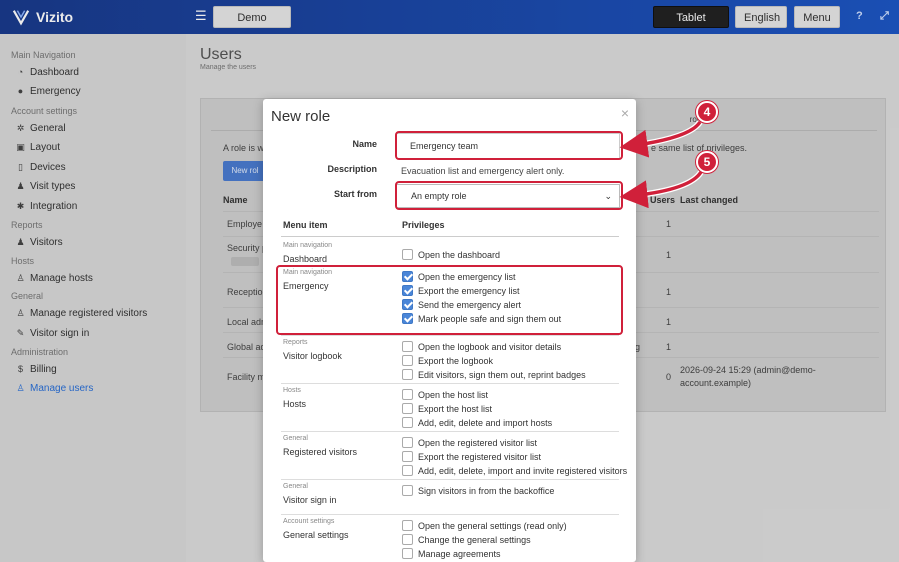 The image size is (899, 562). What do you see at coordinates (316, 535) in the screenshot?
I see `group-menu-item-name: General settings` at bounding box center [316, 535].